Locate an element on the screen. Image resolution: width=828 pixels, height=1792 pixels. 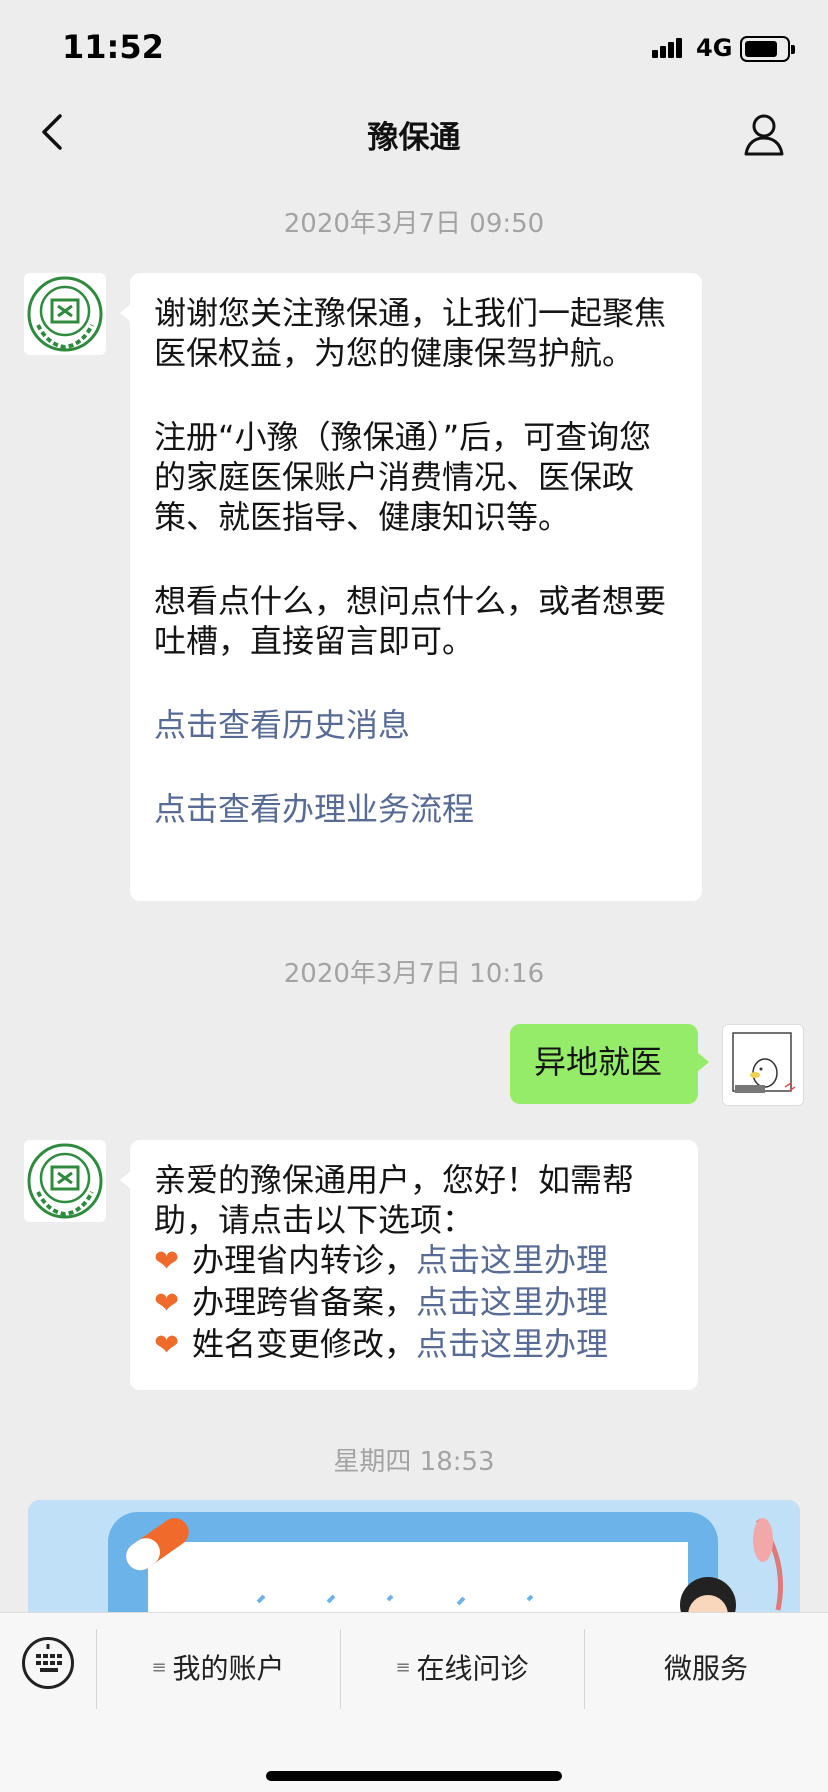
timestamp: 2020年3月7日 09:50 is located at coordinates (414, 224).